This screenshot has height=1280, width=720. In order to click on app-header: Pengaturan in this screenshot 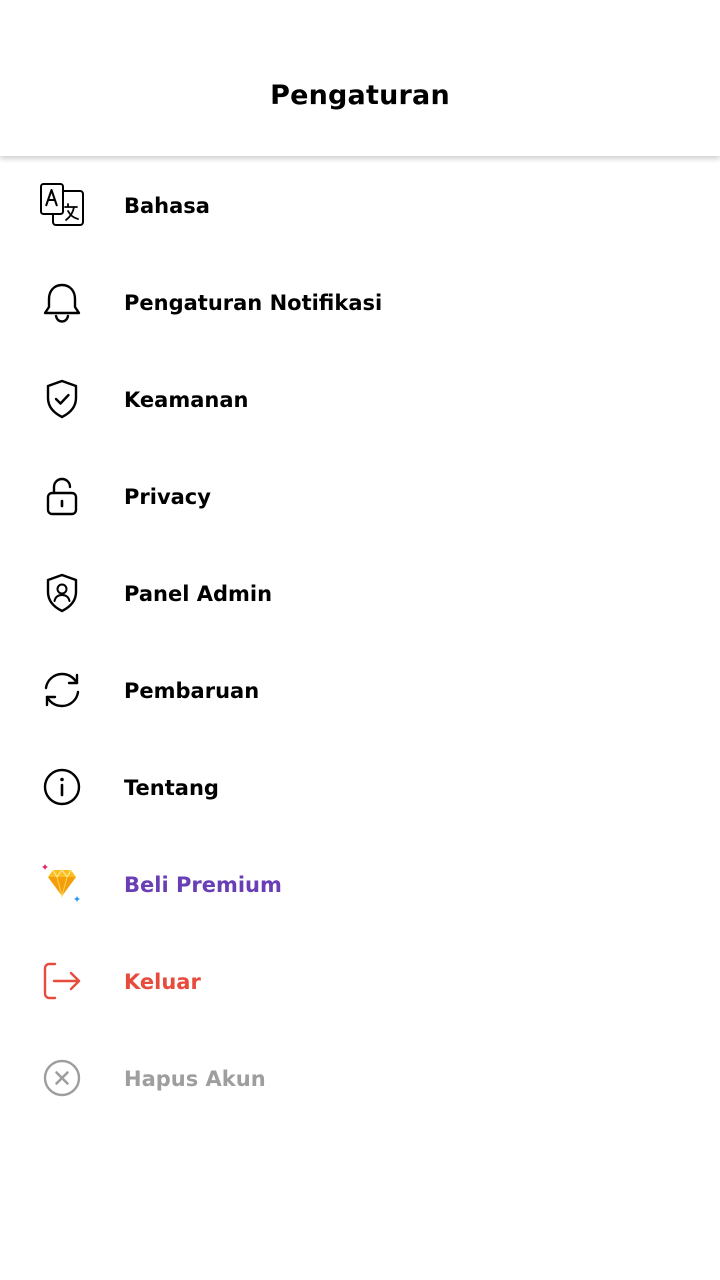, I will do `click(360, 78)`.